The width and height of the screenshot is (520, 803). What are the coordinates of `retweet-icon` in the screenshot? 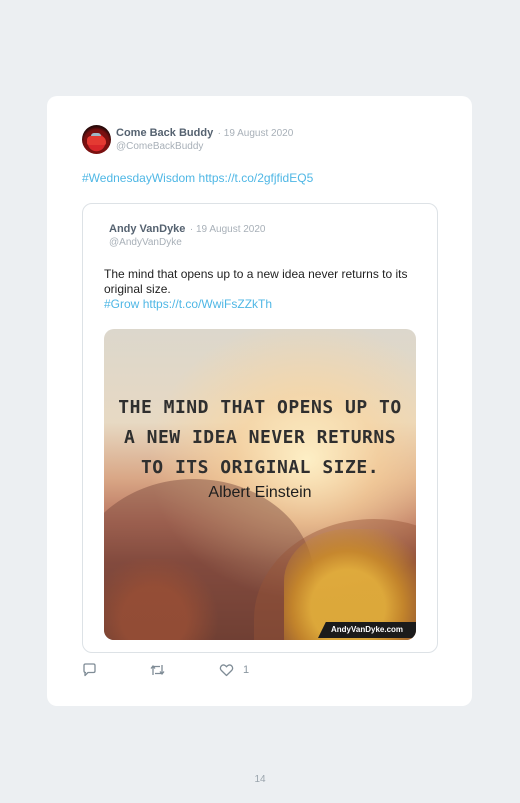 It's located at (157, 670).